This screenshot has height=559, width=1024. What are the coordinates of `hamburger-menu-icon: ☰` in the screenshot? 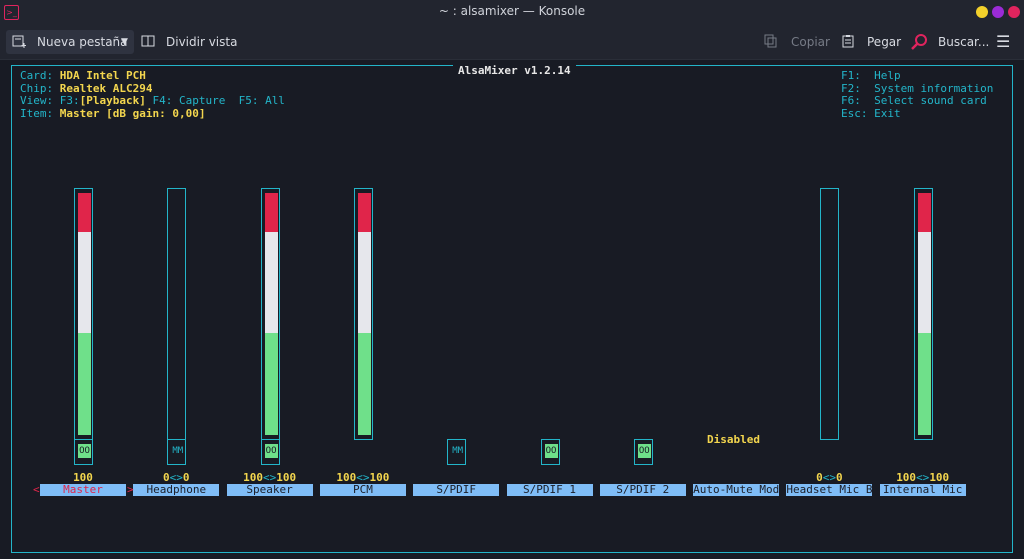 It's located at (1004, 42).